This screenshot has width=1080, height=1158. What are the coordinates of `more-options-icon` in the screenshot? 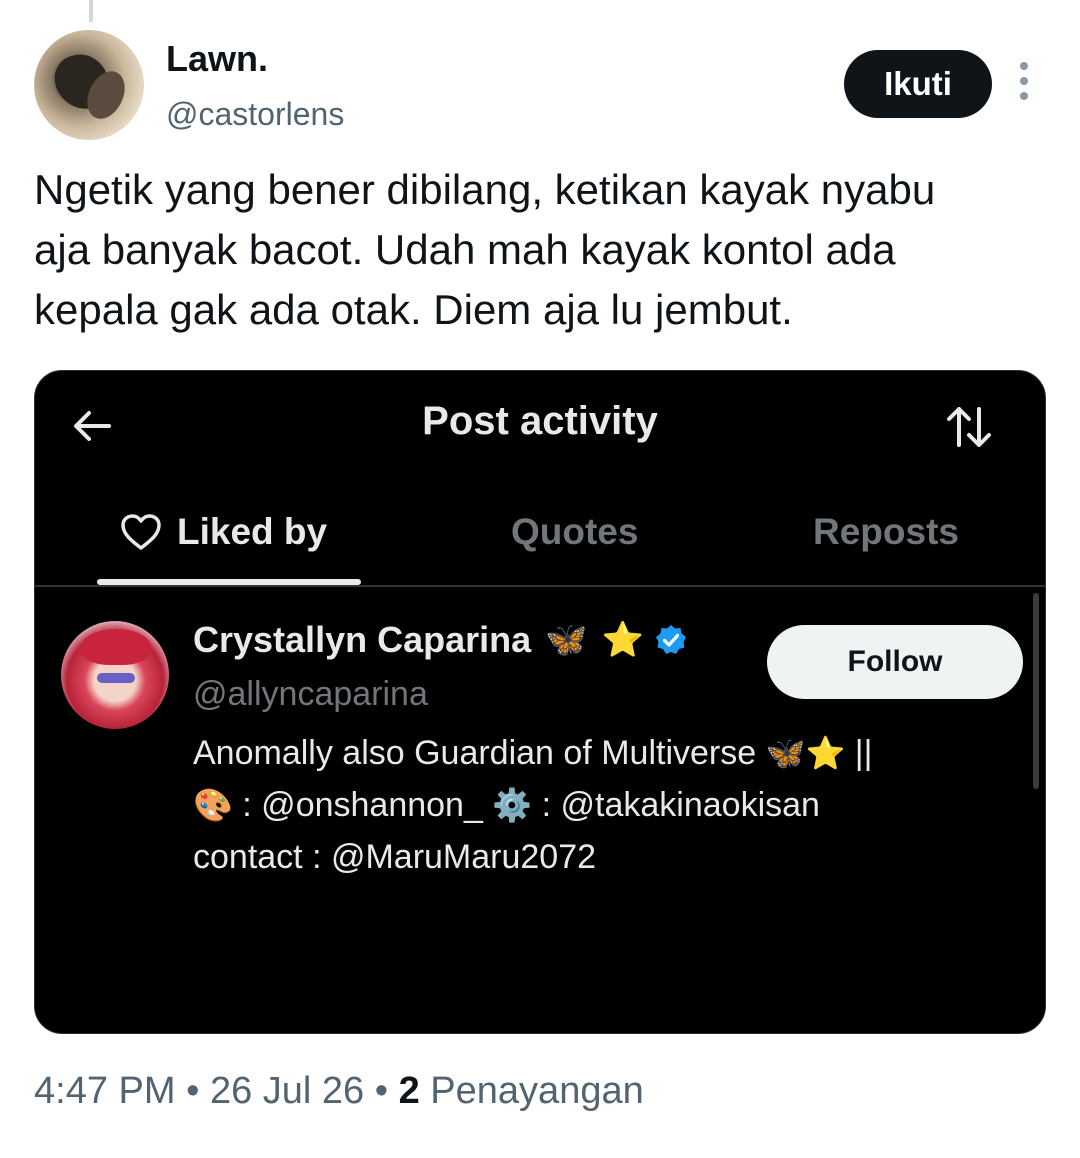 It's located at (1024, 83).